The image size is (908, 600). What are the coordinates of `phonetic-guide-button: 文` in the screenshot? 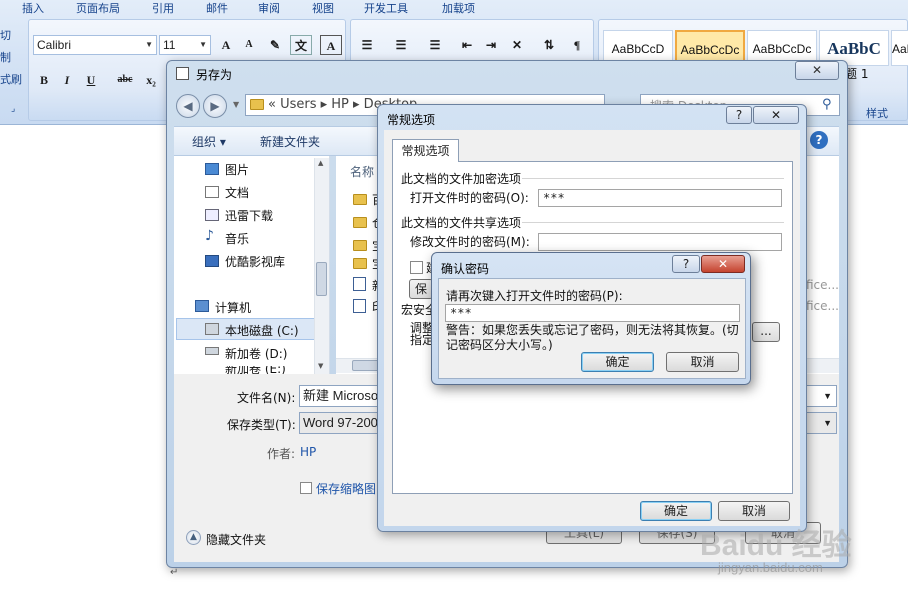 It's located at (301, 45).